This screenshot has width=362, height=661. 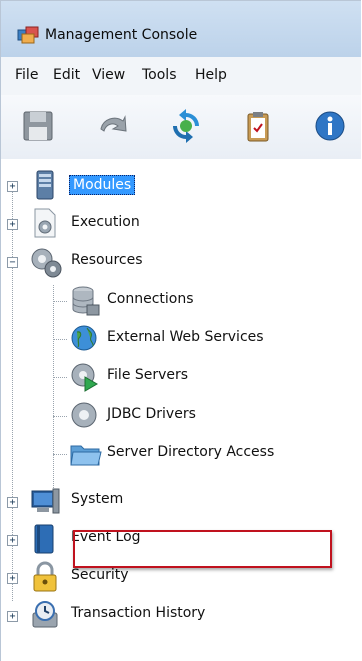 I want to click on tree-item-label: File Servers, so click(x=148, y=375).